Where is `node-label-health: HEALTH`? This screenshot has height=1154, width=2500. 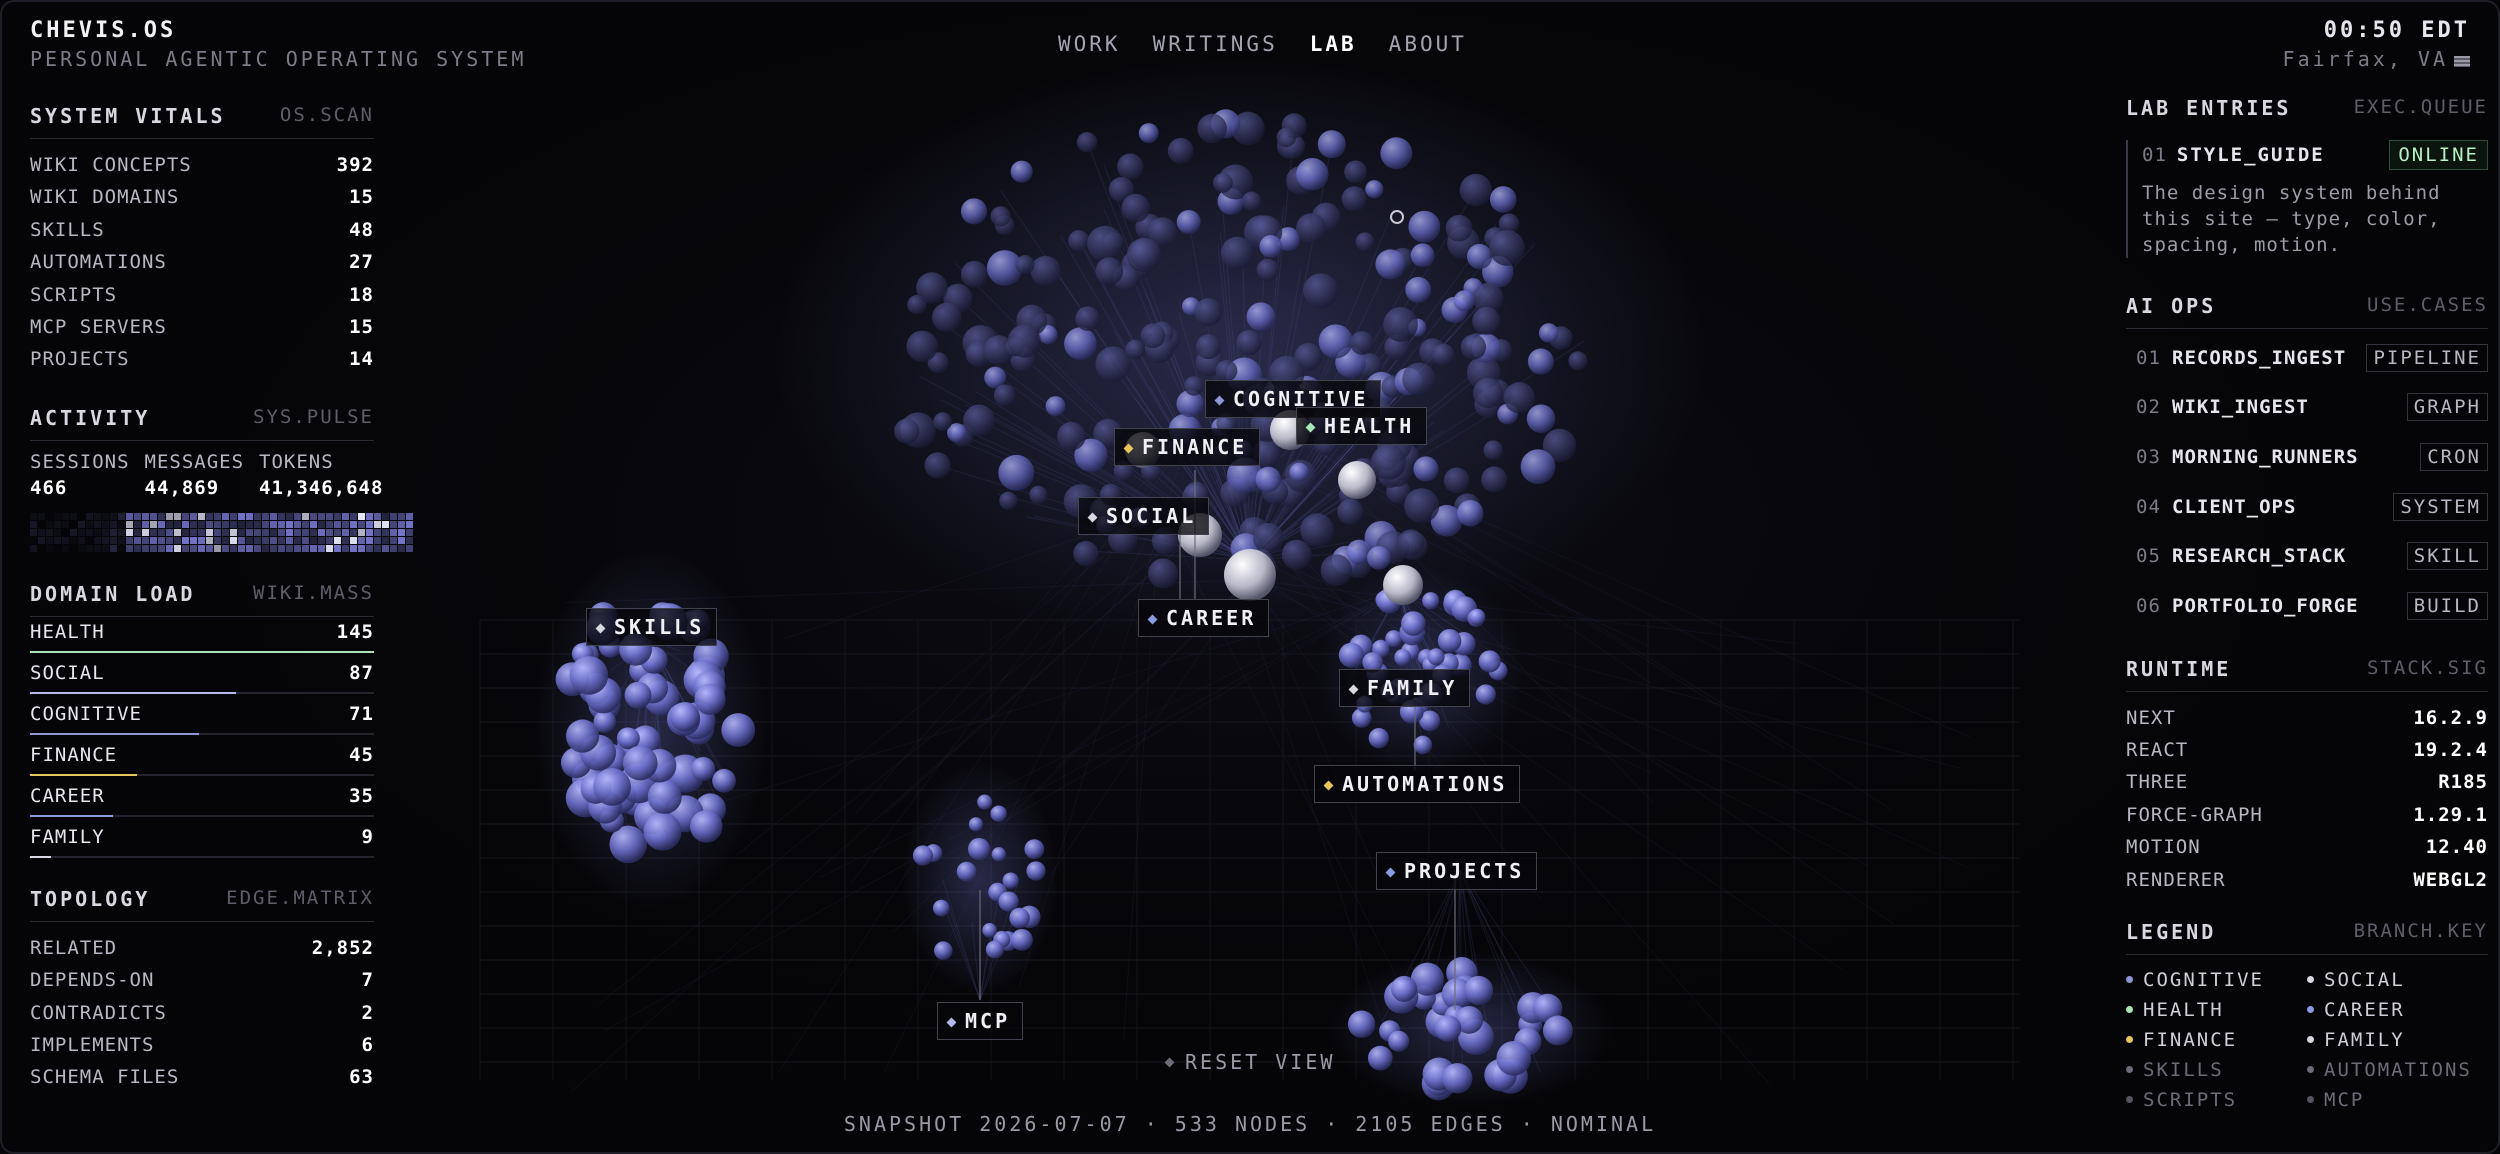
node-label-health: HEALTH is located at coordinates (1362, 426).